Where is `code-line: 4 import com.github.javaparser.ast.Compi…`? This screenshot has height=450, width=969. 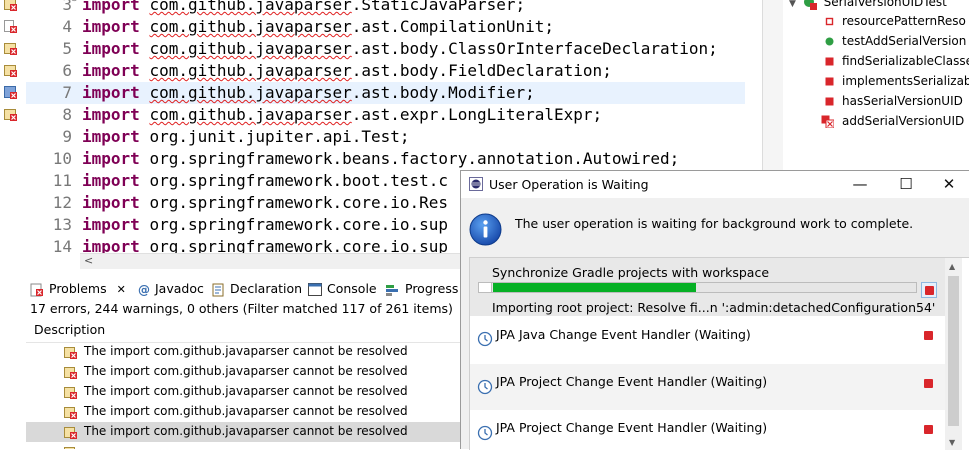 code-line: 4 import com.github.javaparser.ast.Compi… is located at coordinates (381, 27).